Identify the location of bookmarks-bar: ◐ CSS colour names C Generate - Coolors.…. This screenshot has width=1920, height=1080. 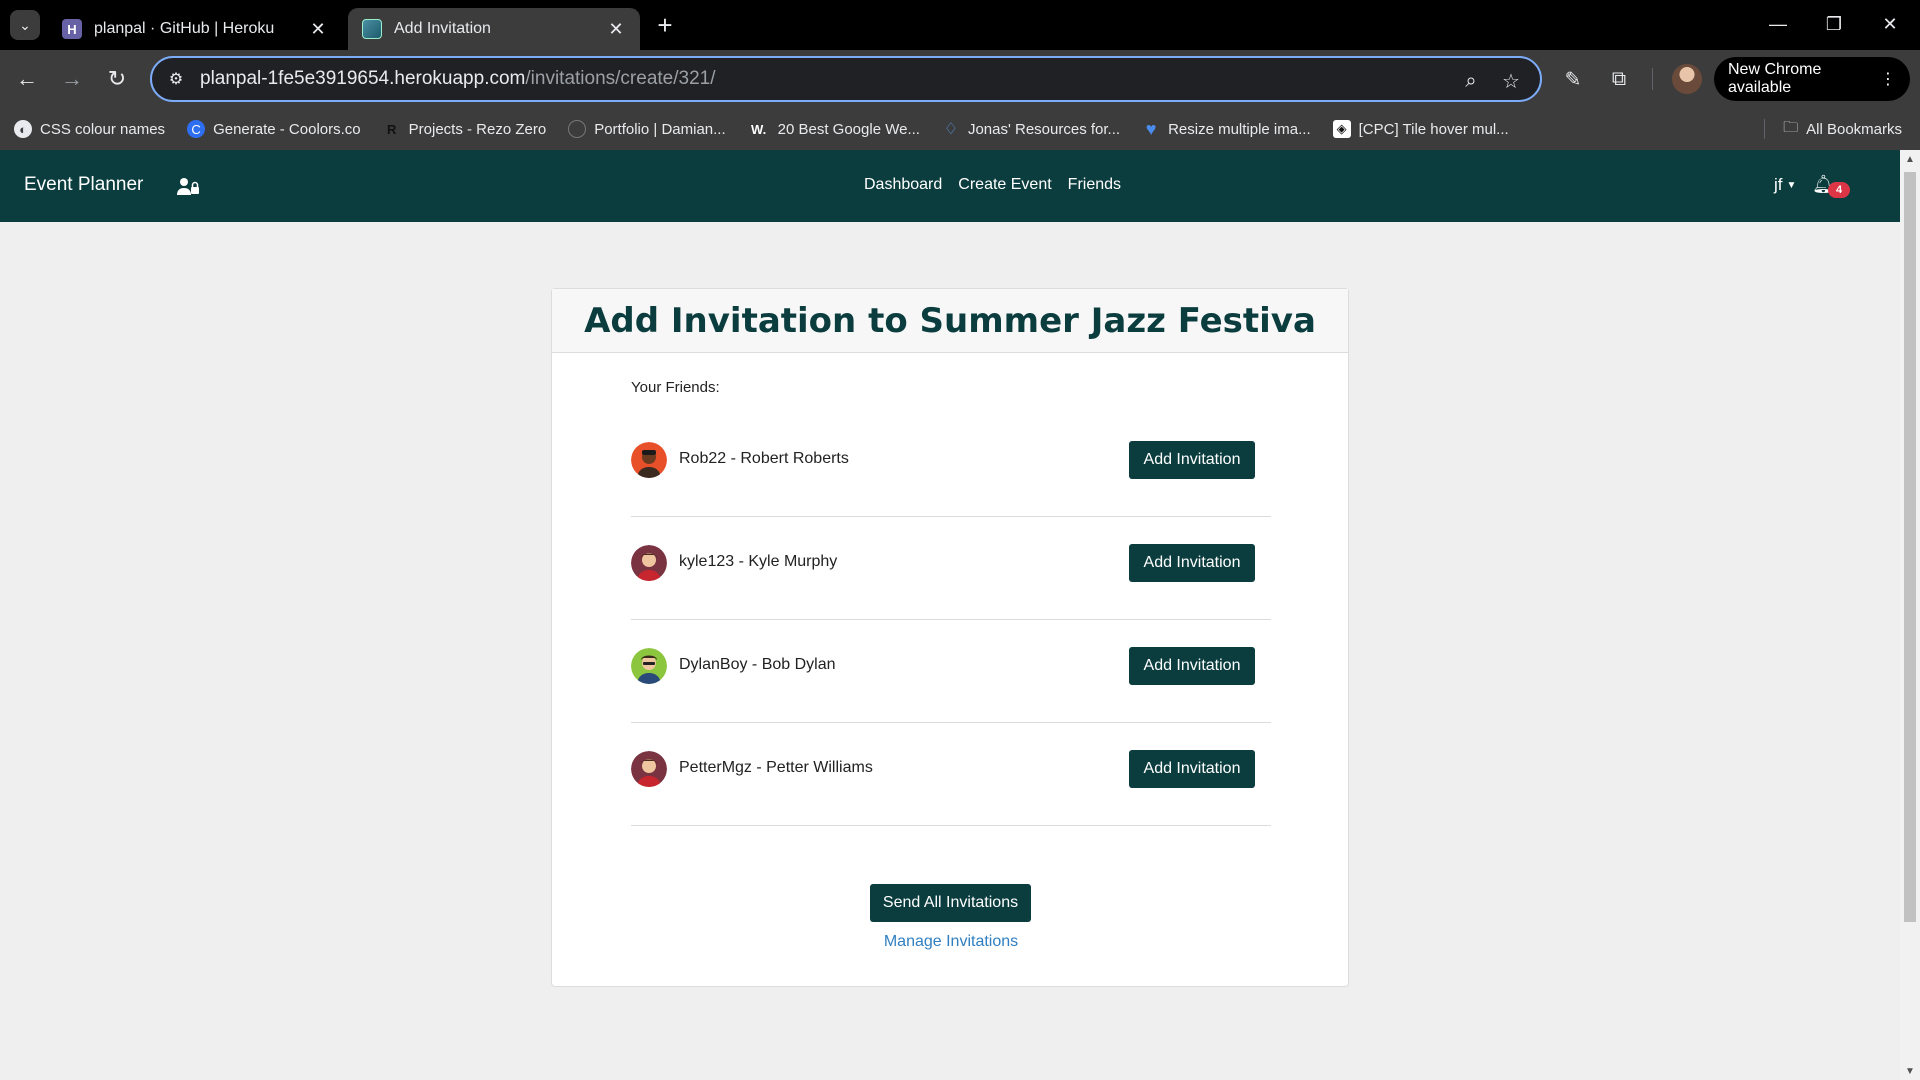
(960, 129).